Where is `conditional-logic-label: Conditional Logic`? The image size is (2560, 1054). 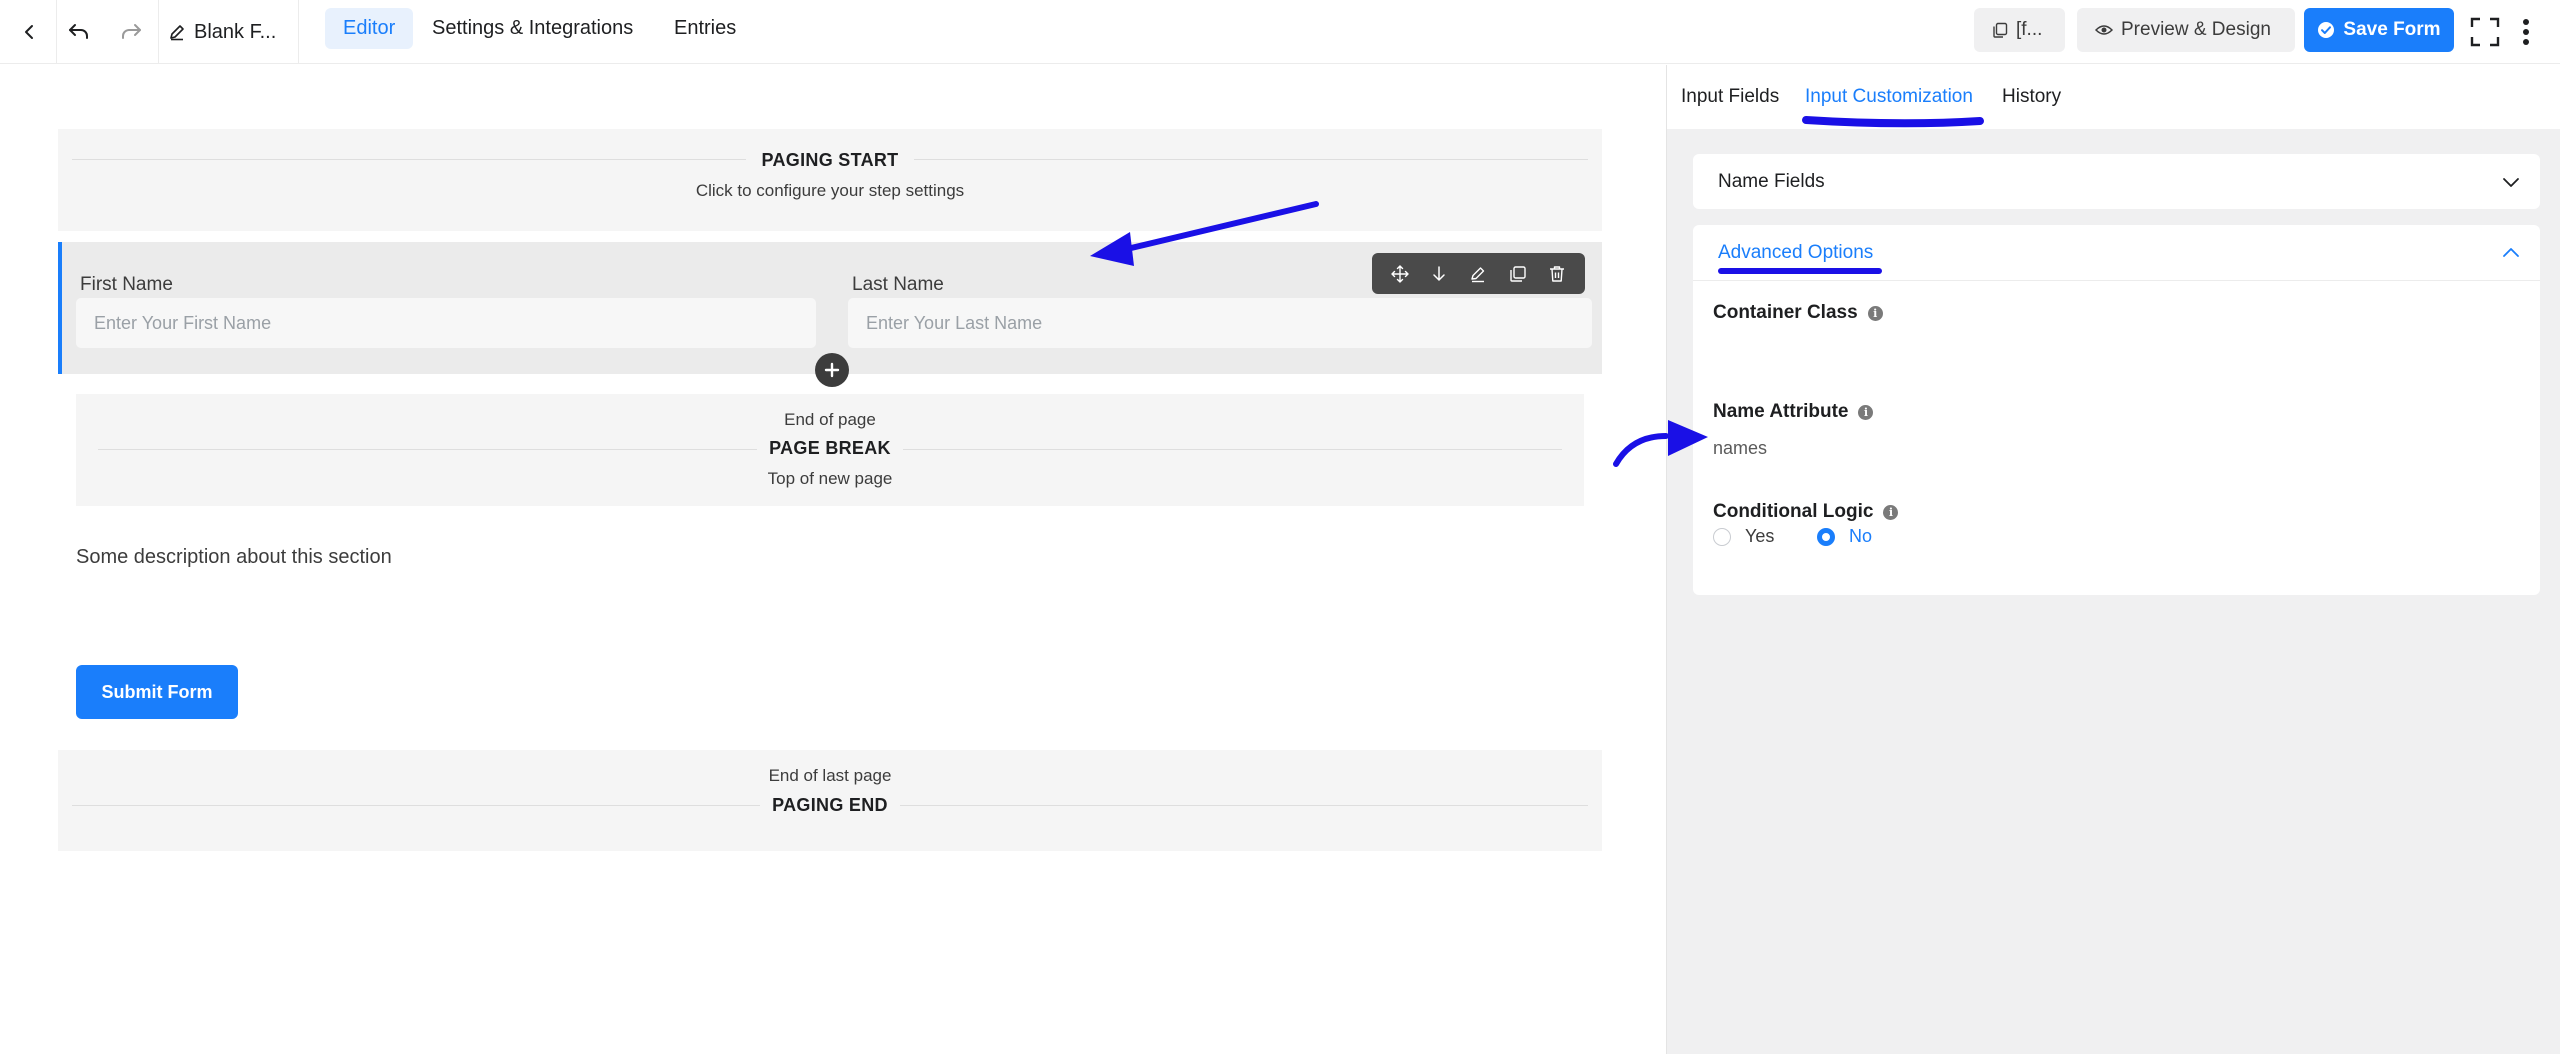 conditional-logic-label: Conditional Logic is located at coordinates (1793, 511).